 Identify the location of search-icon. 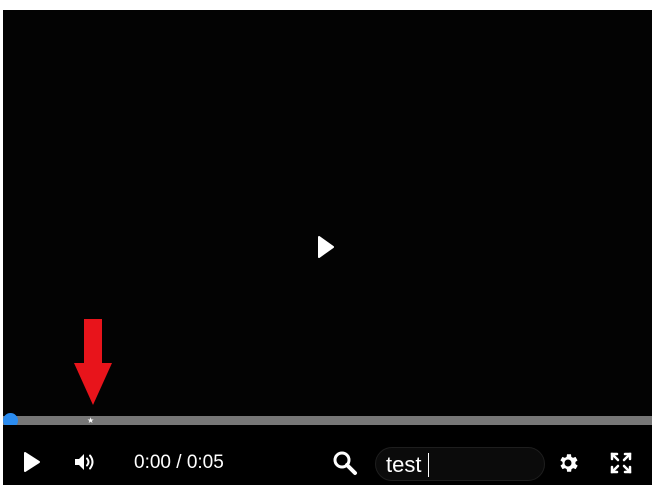
(345, 463).